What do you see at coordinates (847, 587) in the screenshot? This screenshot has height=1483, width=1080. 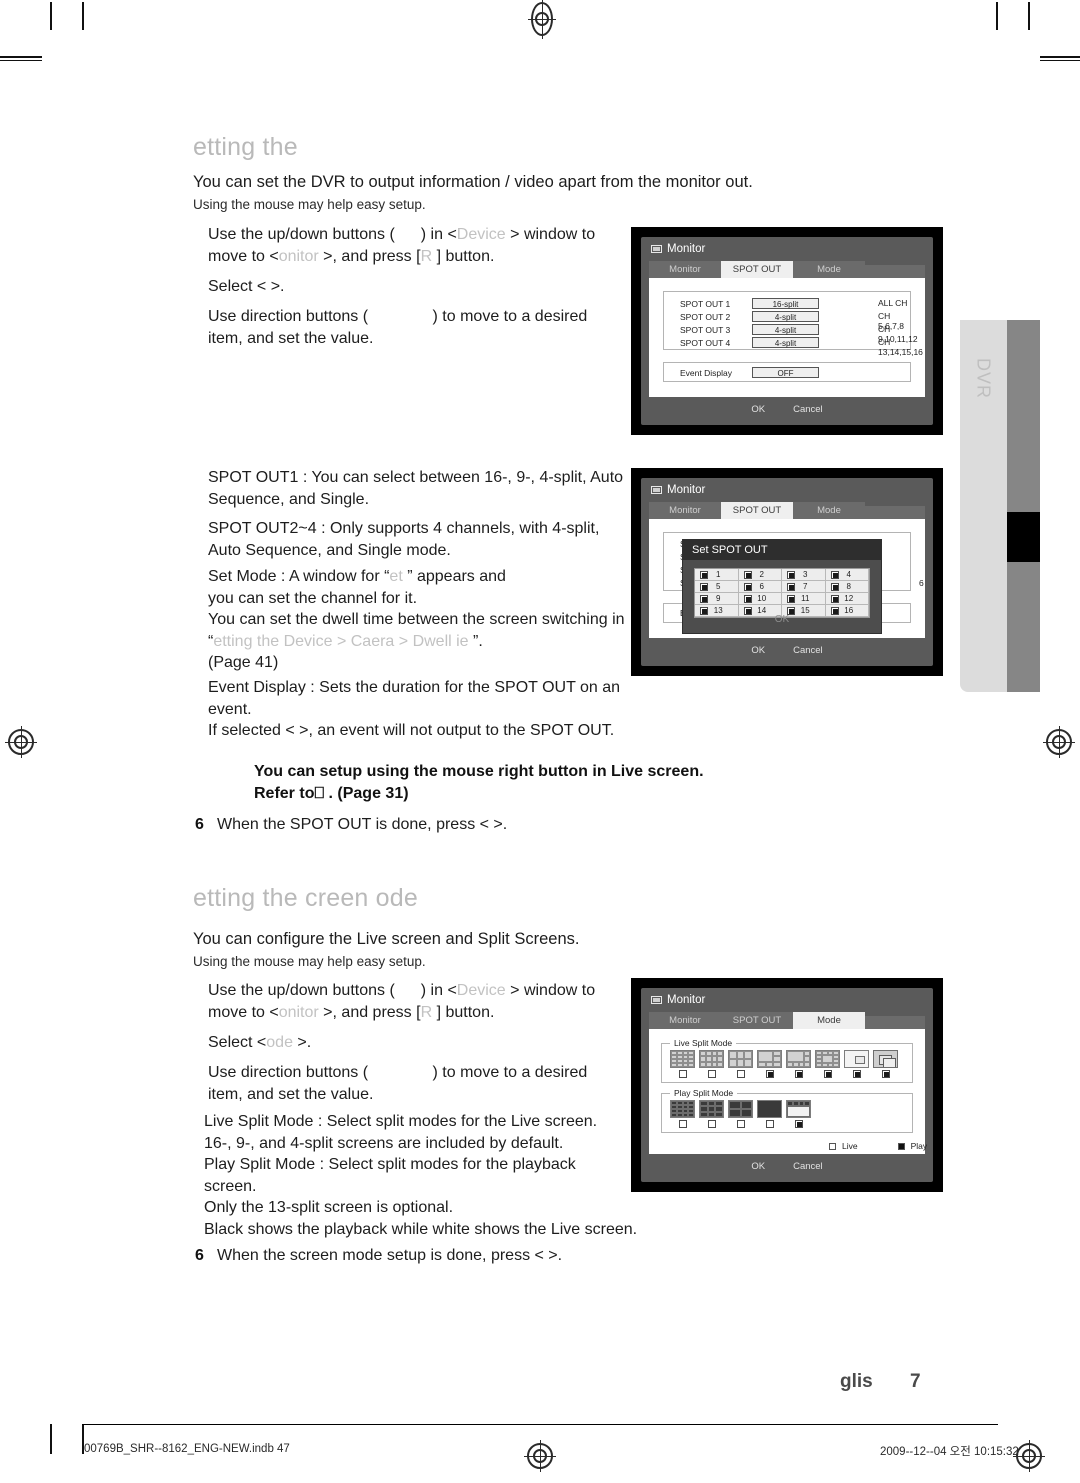 I see `channel-cell: 8` at bounding box center [847, 587].